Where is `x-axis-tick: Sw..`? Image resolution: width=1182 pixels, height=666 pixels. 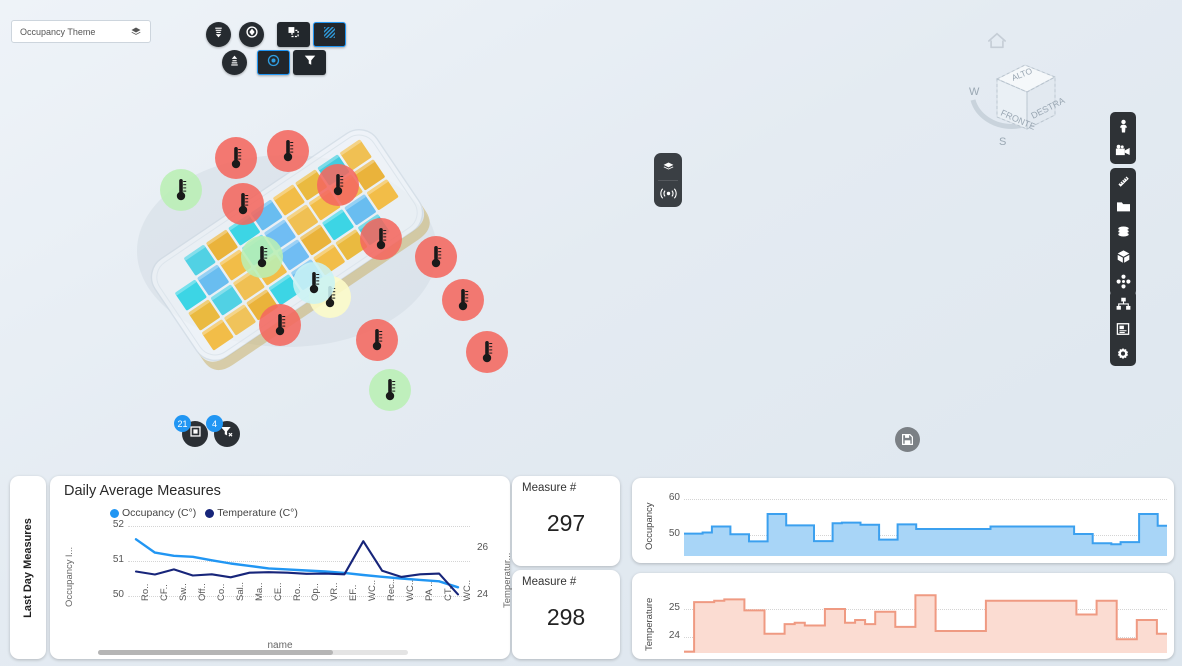 x-axis-tick: Sw.. is located at coordinates (183, 592).